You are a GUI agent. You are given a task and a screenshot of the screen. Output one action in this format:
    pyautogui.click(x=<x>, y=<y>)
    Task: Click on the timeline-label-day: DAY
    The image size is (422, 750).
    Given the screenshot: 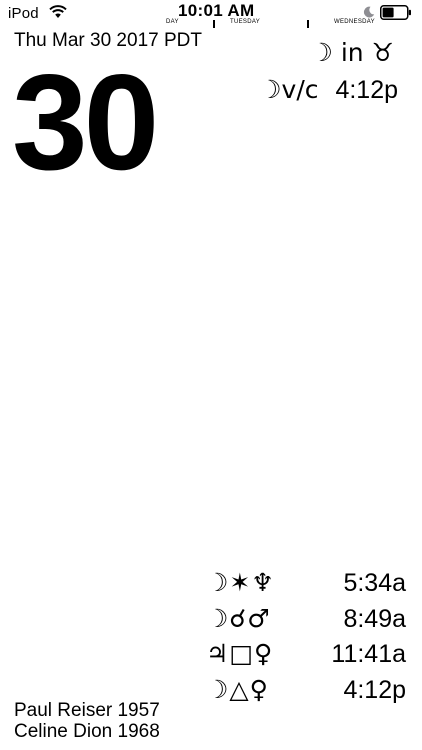 What is the action you would take?
    pyautogui.click(x=172, y=22)
    